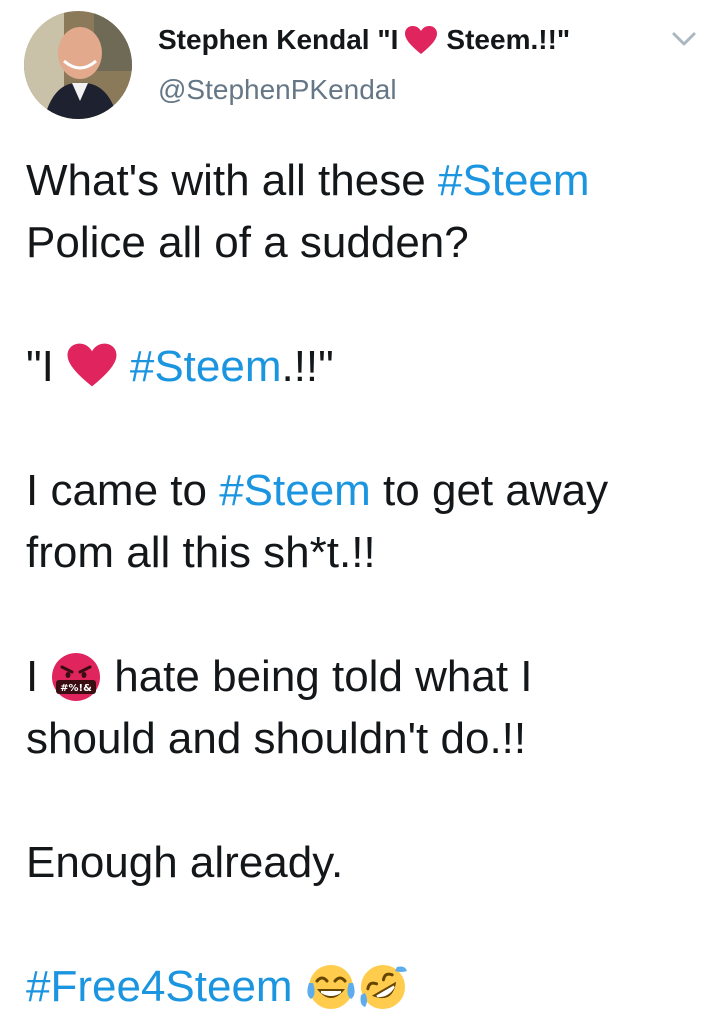 This screenshot has height=1022, width=720. Describe the element at coordinates (76, 688) in the screenshot. I see `angry-emoji-label: #%!&` at that location.